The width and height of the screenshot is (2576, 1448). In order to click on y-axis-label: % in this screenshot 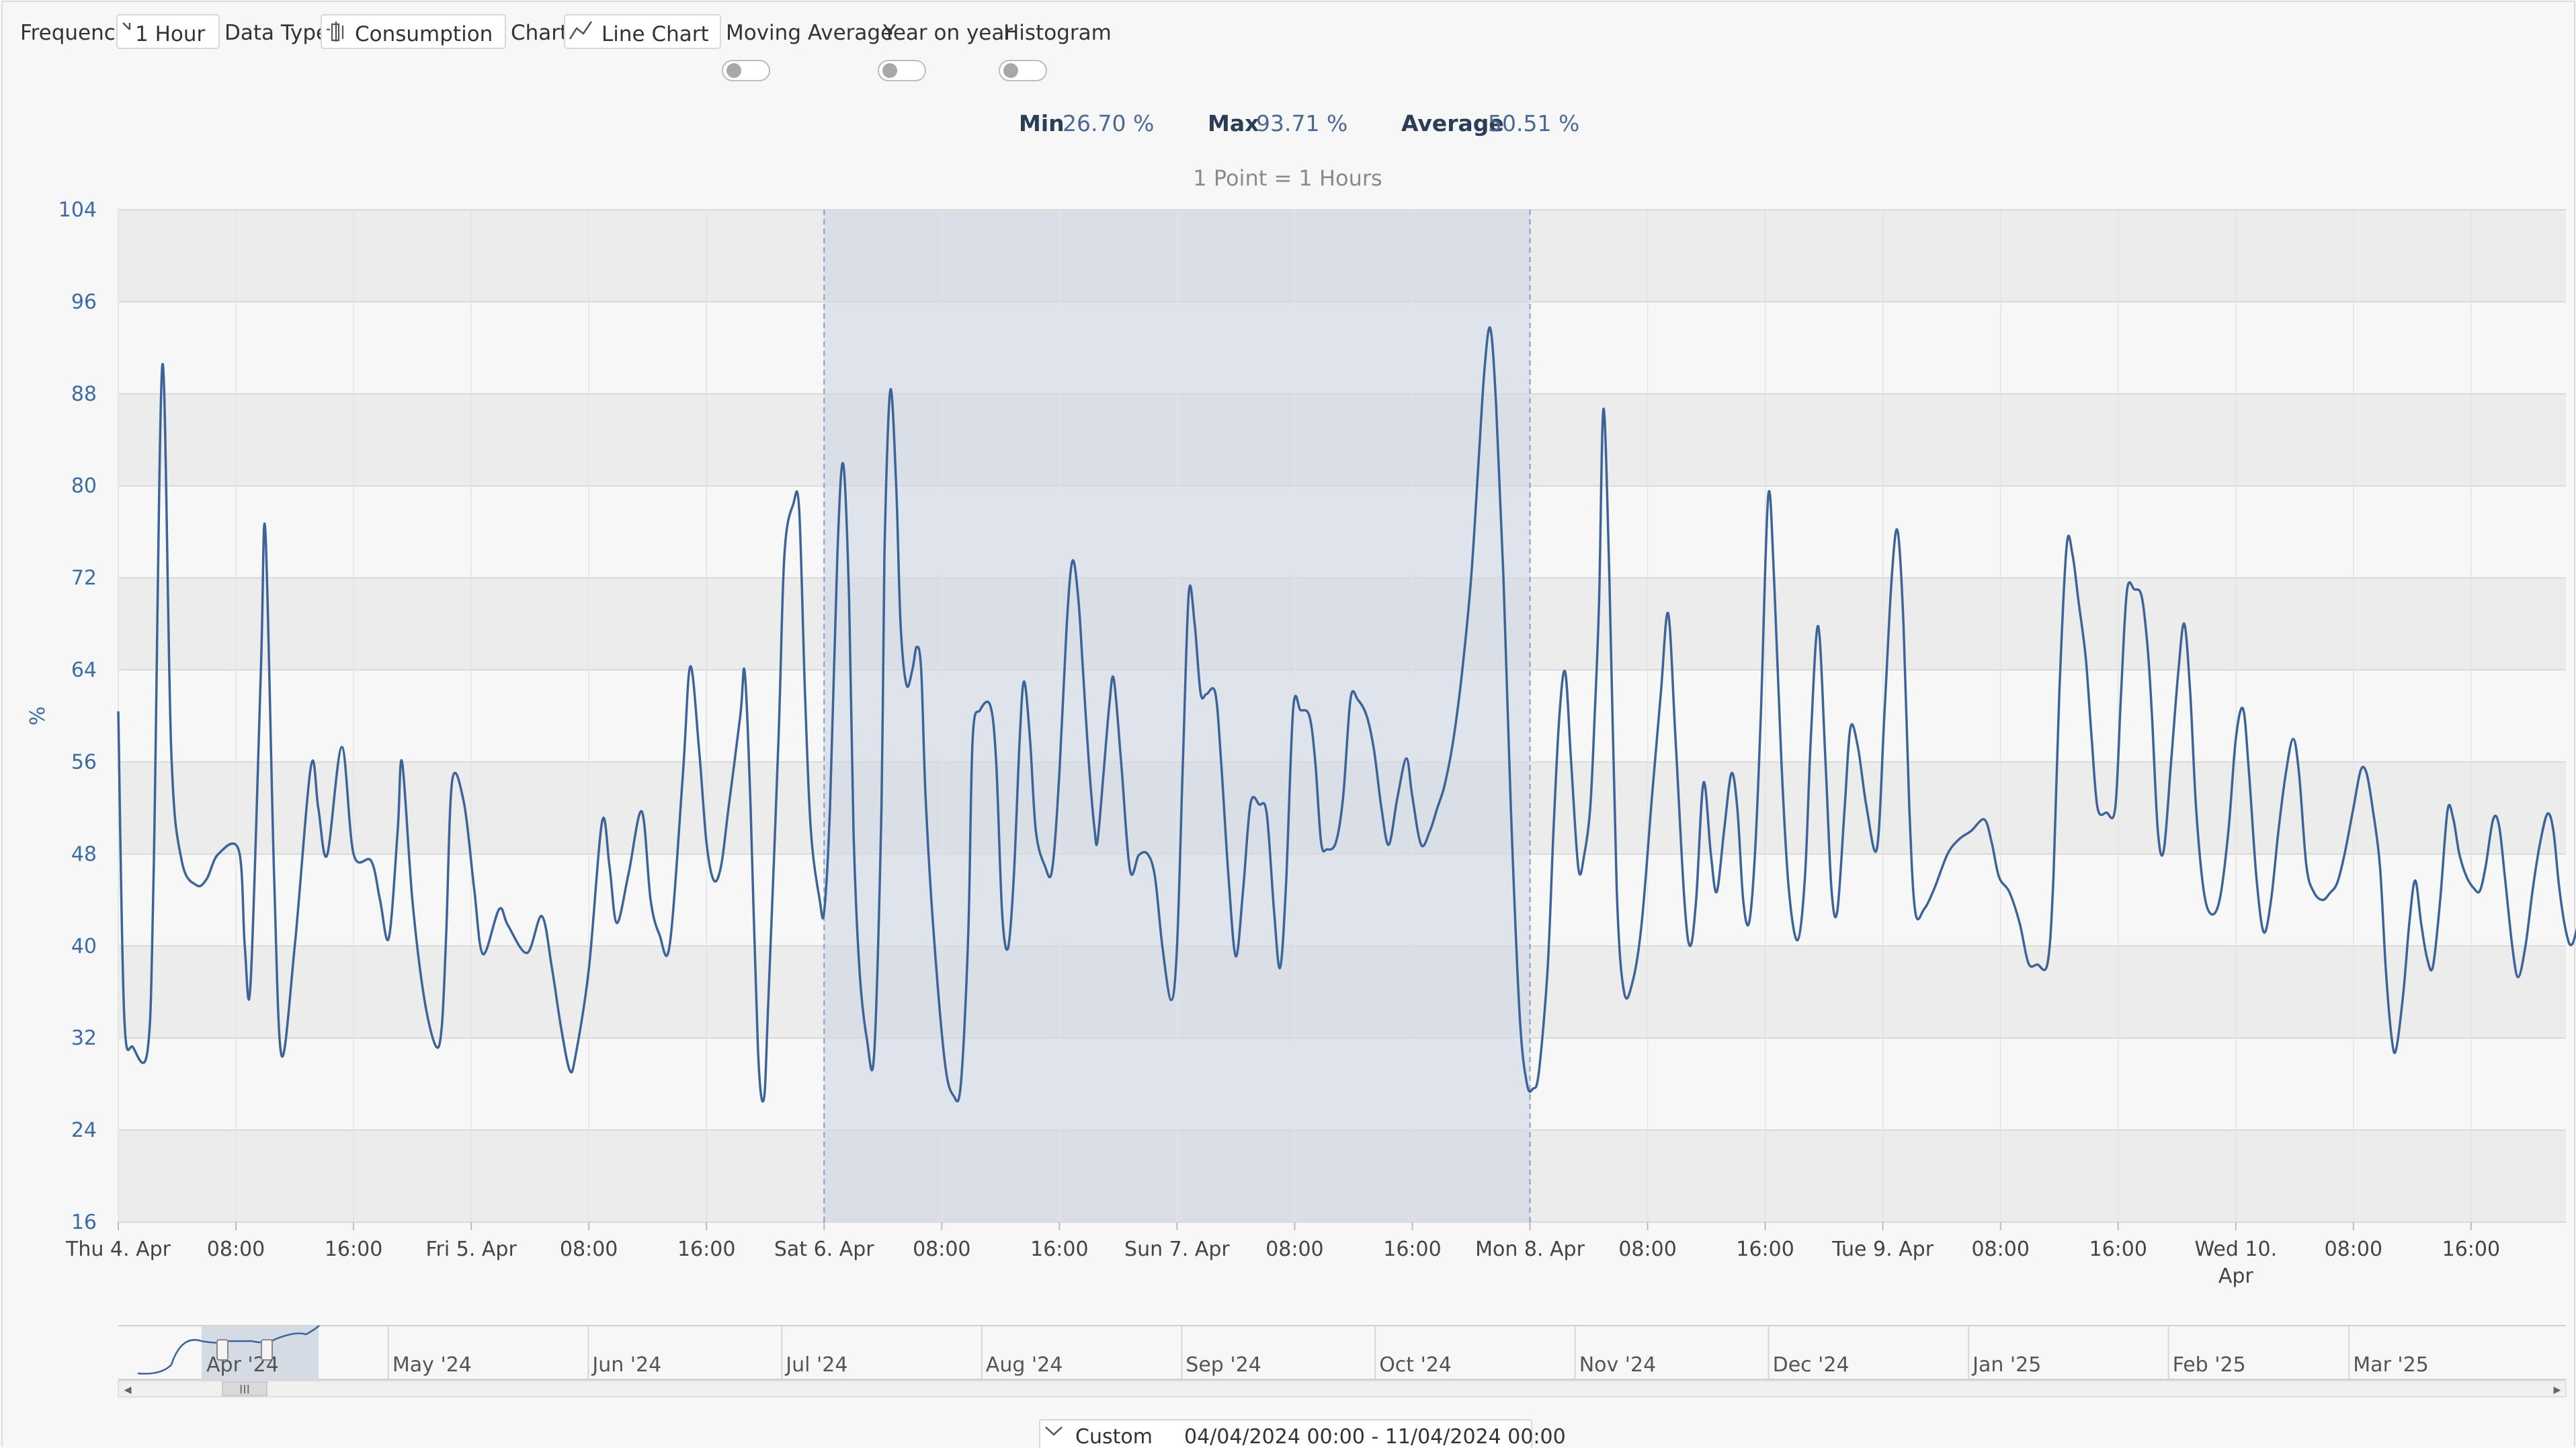, I will do `click(38, 716)`.